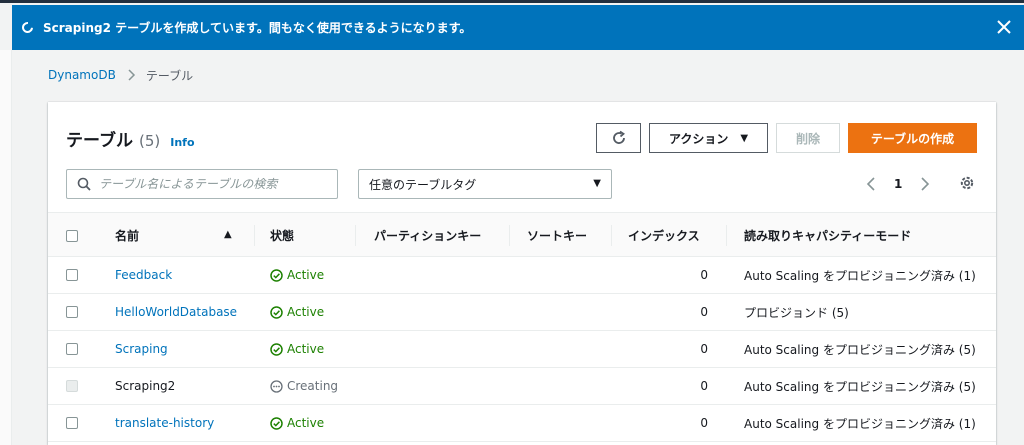  I want to click on table-name-link: Feedback, so click(143, 275).